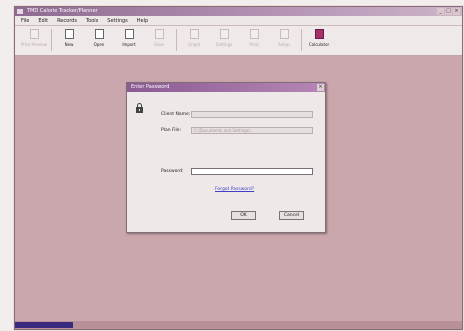 The image size is (464, 331). What do you see at coordinates (62, 11) in the screenshot?
I see `window-title: TMD Calorie Tracker/Planner` at bounding box center [62, 11].